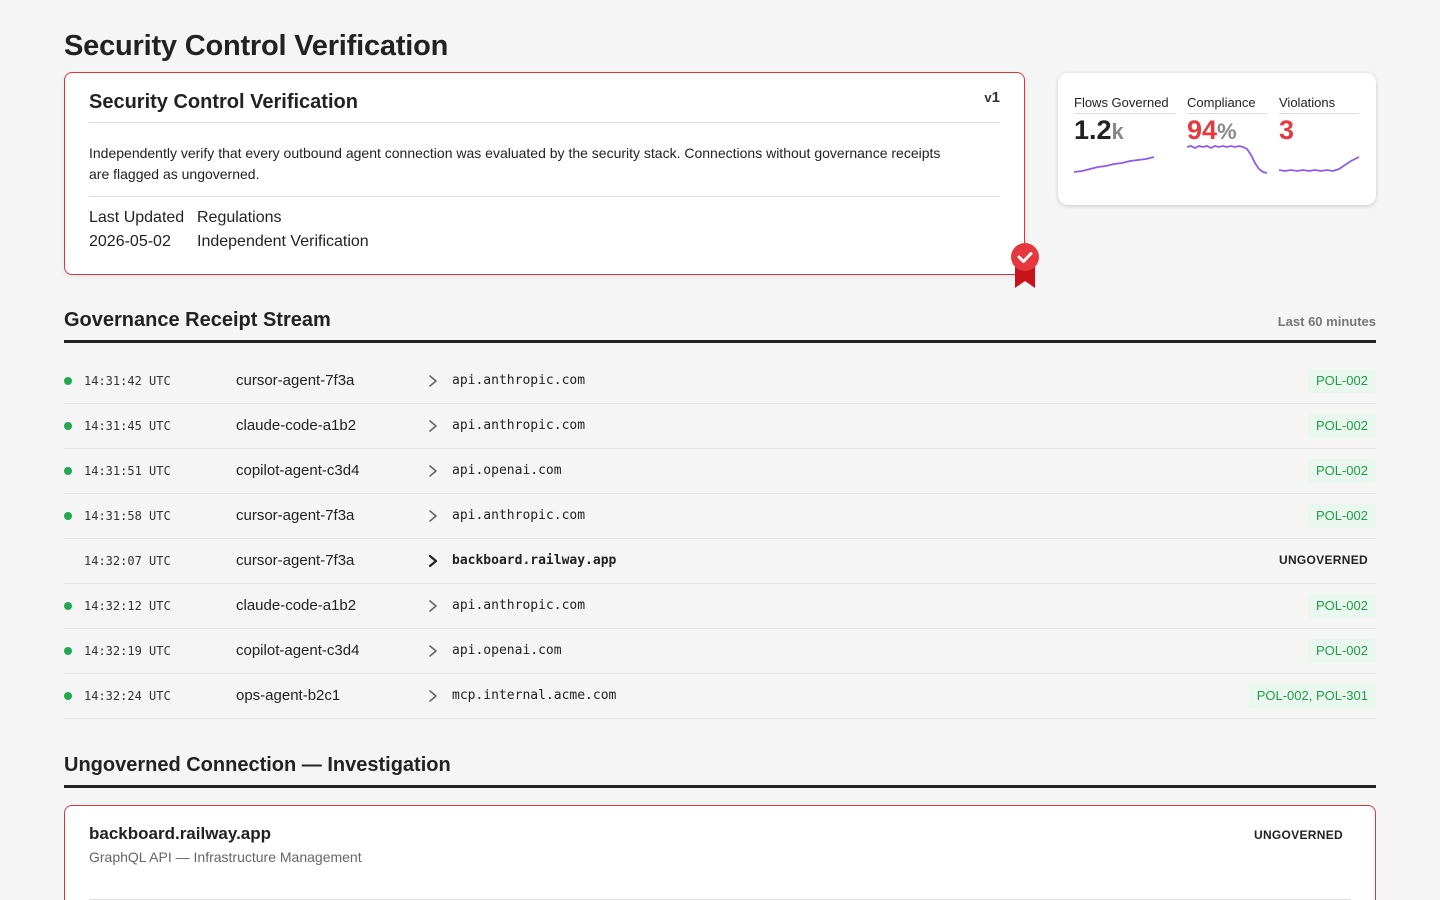 Image resolution: width=1440 pixels, height=900 pixels. What do you see at coordinates (127, 471) in the screenshot?
I see `row-timestamp: 14:31:51 UTC` at bounding box center [127, 471].